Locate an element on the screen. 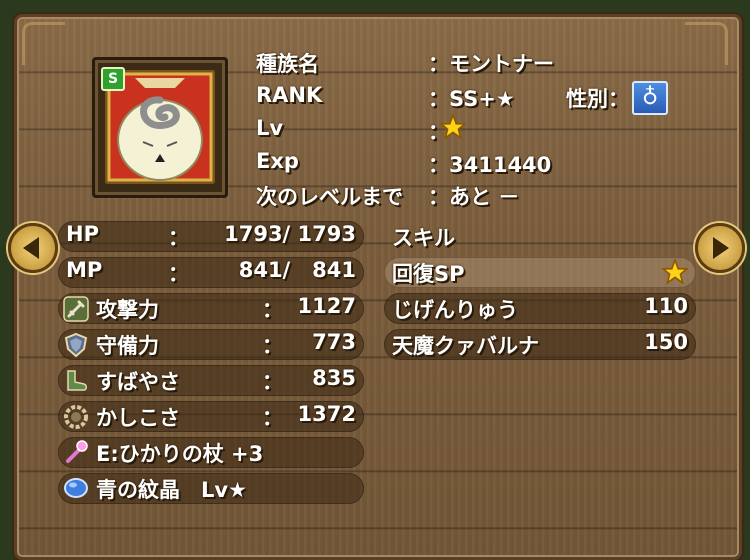  sword-icon is located at coordinates (76, 309).